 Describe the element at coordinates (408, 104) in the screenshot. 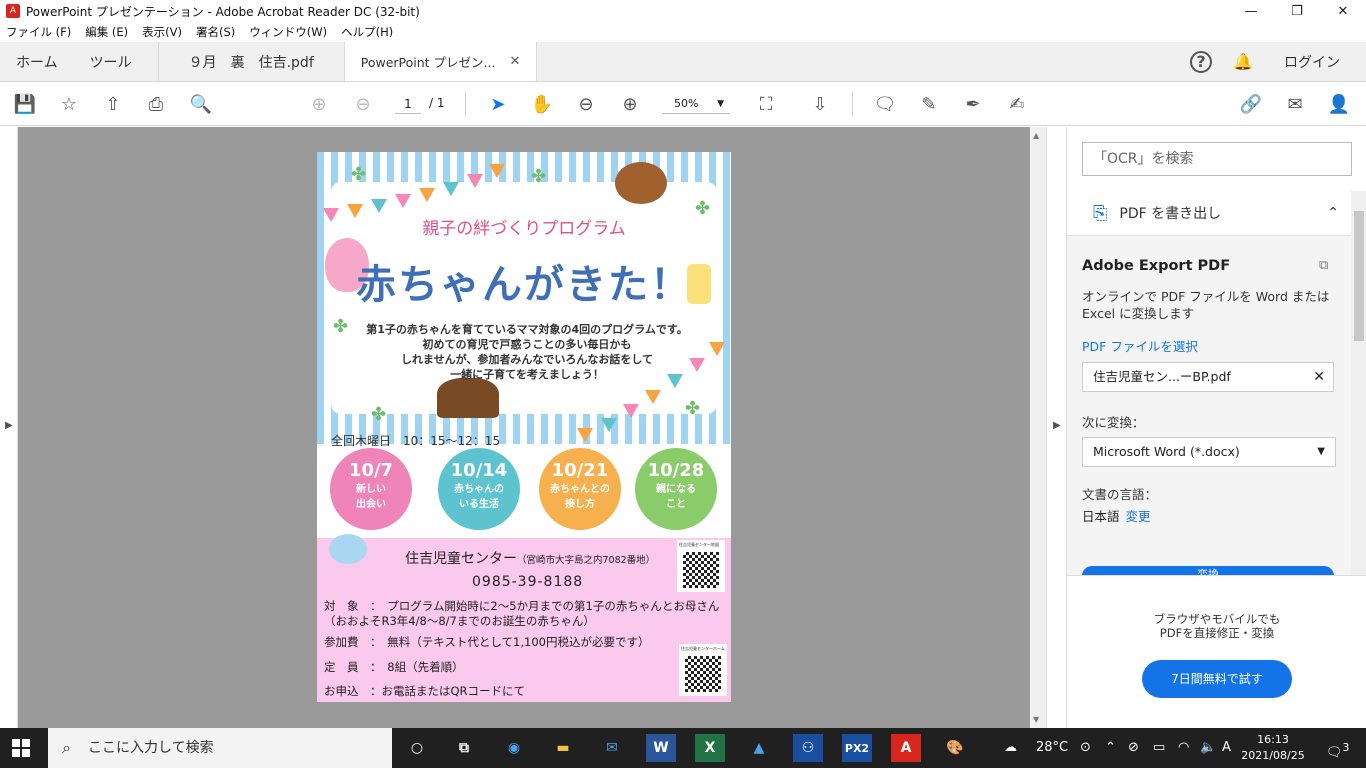

I see `page-number-input: 1` at that location.